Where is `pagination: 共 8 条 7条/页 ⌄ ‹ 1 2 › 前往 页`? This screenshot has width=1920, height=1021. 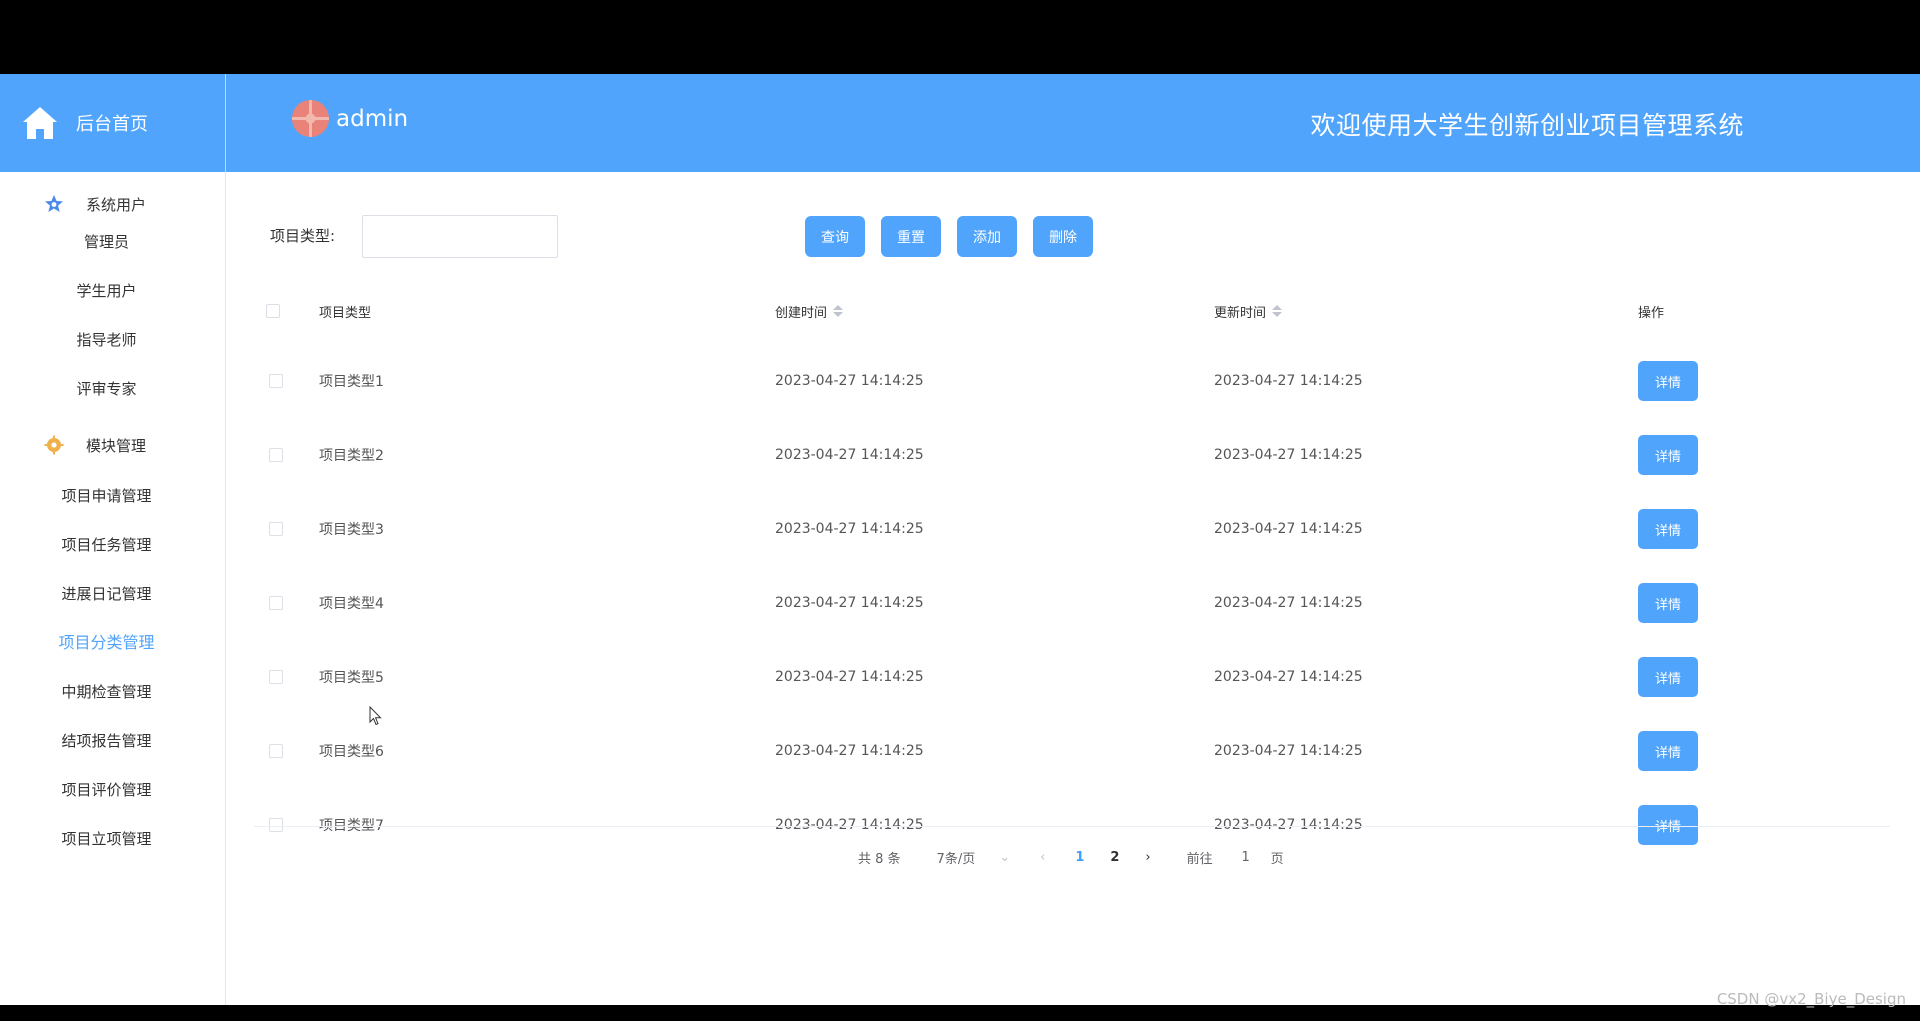 pagination: 共 8 条 7条/页 ⌄ ‹ 1 2 › 前往 页 is located at coordinates (1071, 857).